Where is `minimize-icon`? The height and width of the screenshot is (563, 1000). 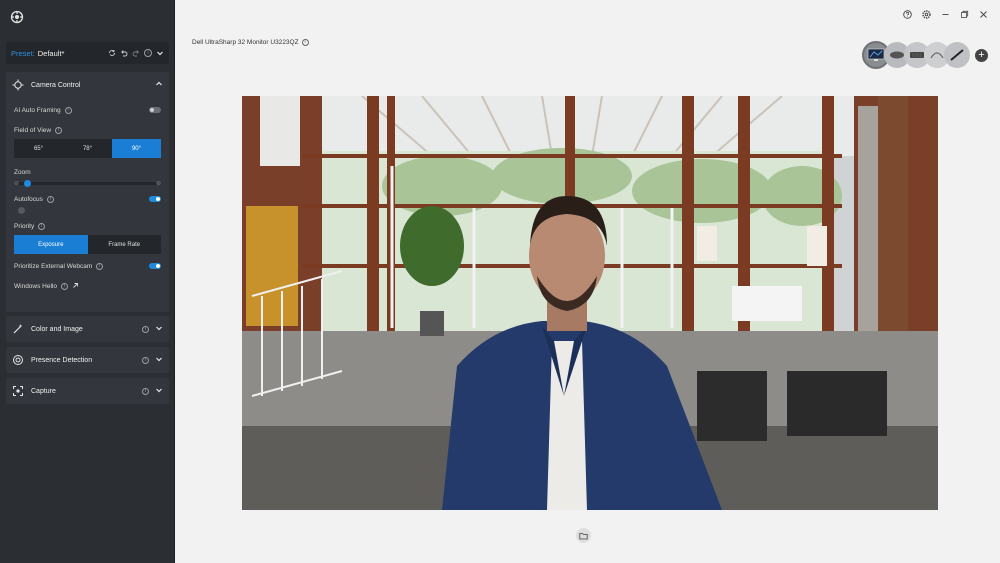
minimize-icon is located at coordinates (945, 14).